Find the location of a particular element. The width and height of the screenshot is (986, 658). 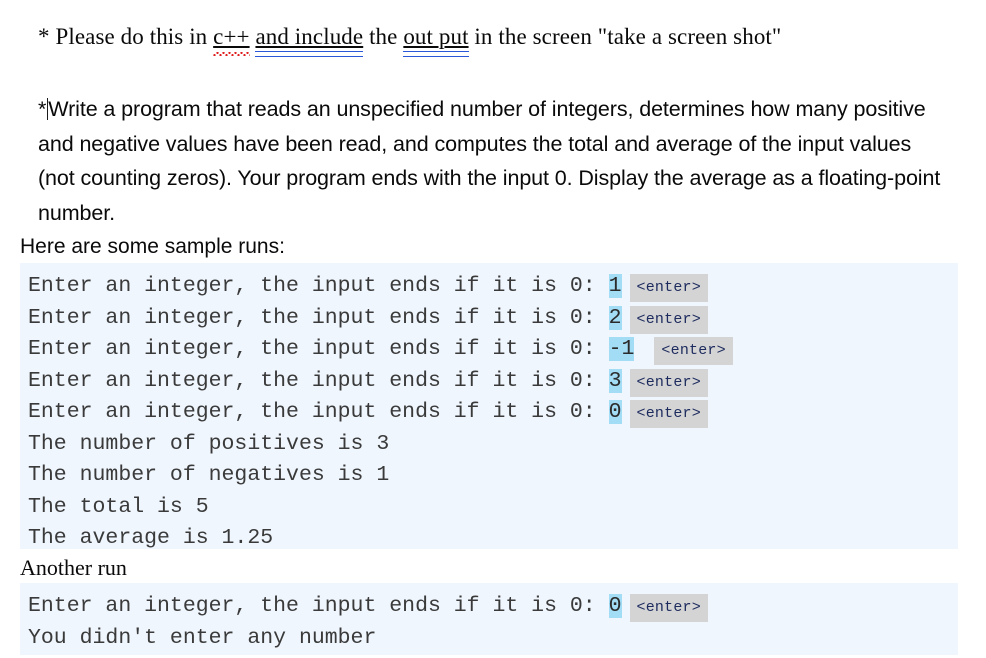

console-typed-input: 3 is located at coordinates (615, 380).